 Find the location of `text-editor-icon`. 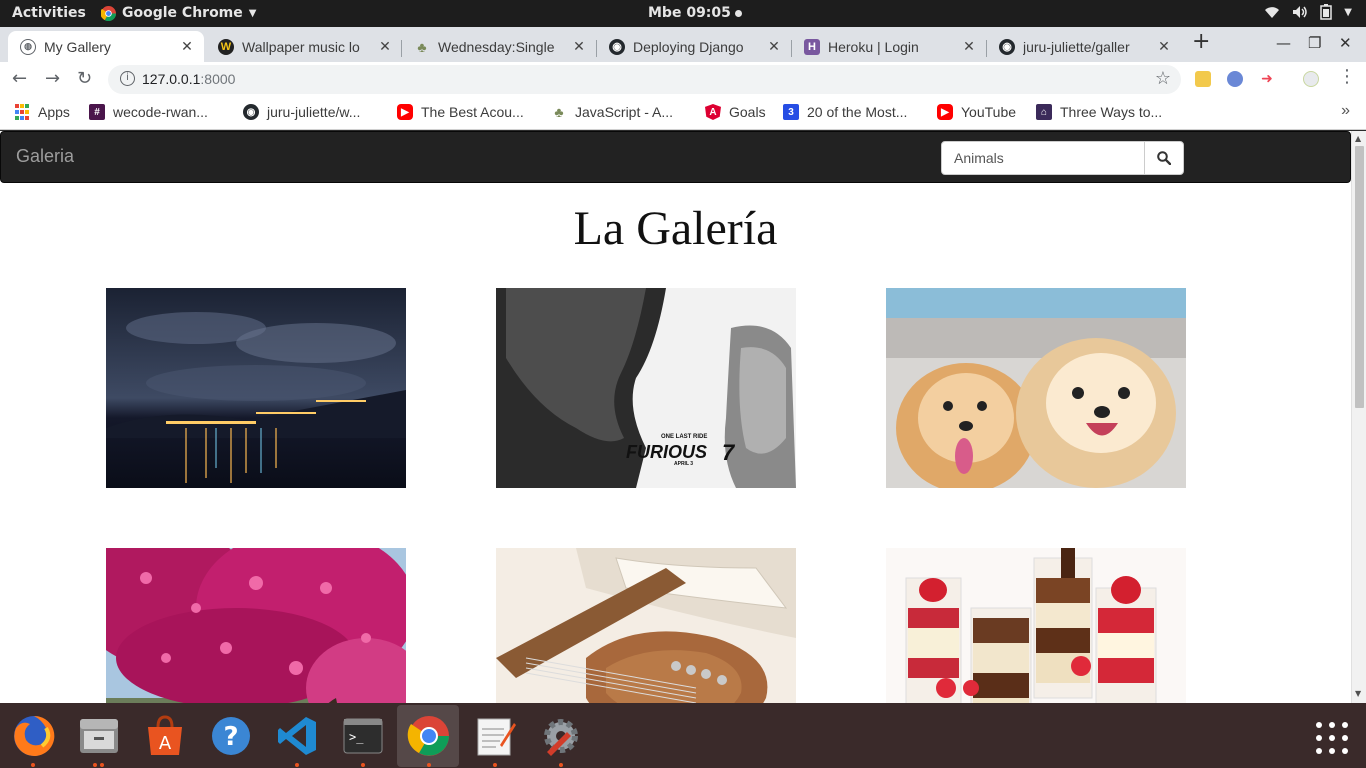

text-editor-icon is located at coordinates (495, 736).